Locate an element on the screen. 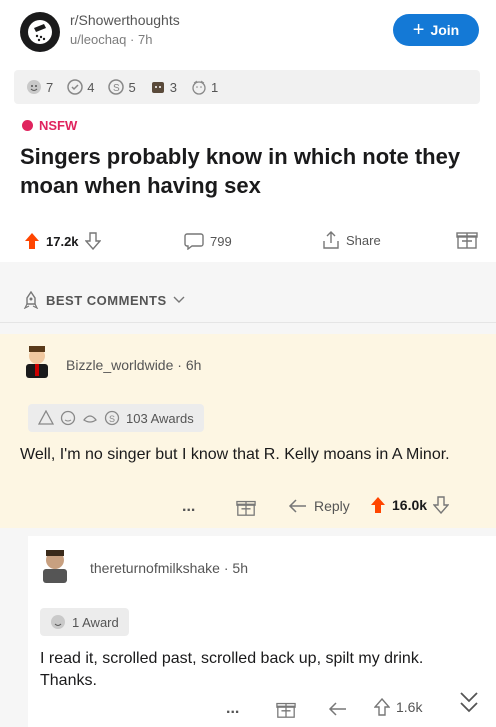  comment-author: Bizzle_worldwide is located at coordinates (119, 365).